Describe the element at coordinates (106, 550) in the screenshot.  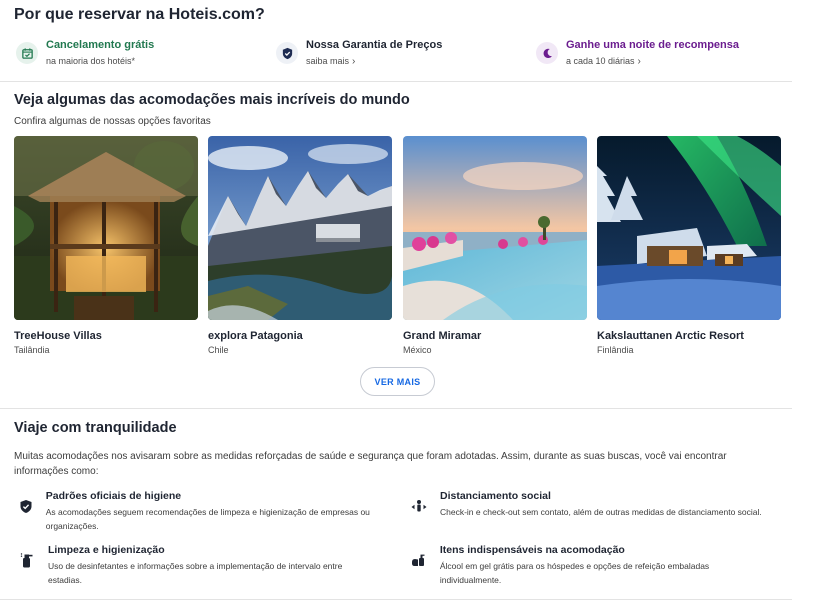
I see `cleaning-title: Limpeza e higienização` at that location.